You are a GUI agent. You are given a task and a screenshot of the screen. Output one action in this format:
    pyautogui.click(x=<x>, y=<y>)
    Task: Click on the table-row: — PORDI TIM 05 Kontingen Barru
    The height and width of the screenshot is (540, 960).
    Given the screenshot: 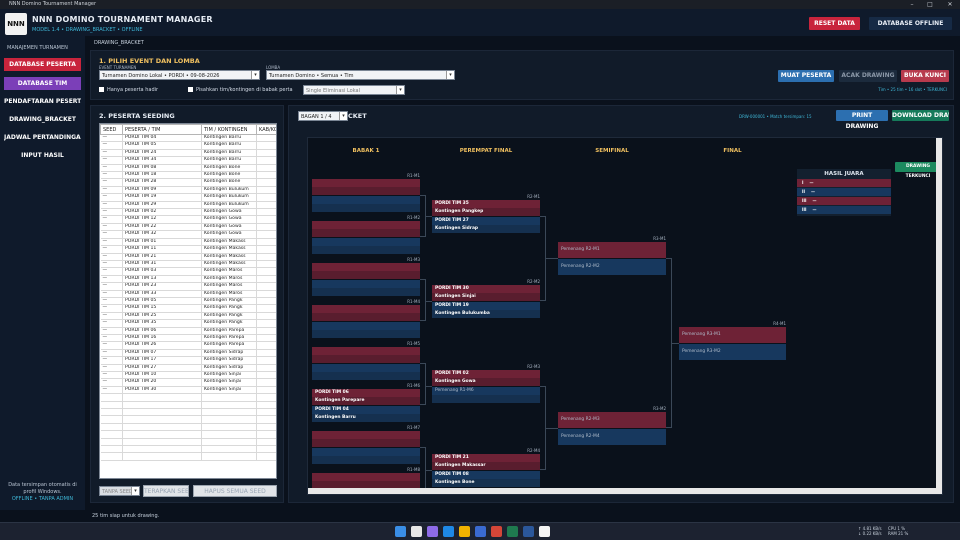 What is the action you would take?
    pyautogui.click(x=188, y=145)
    